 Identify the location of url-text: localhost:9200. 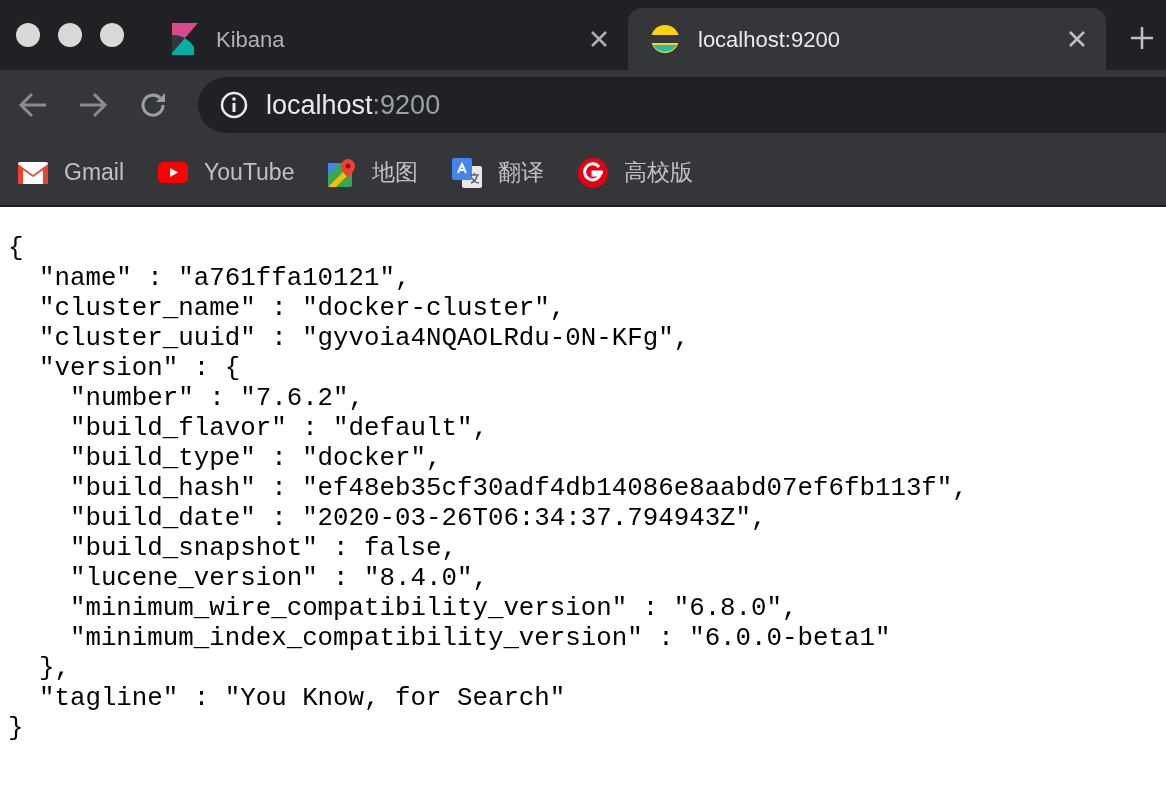
(353, 105).